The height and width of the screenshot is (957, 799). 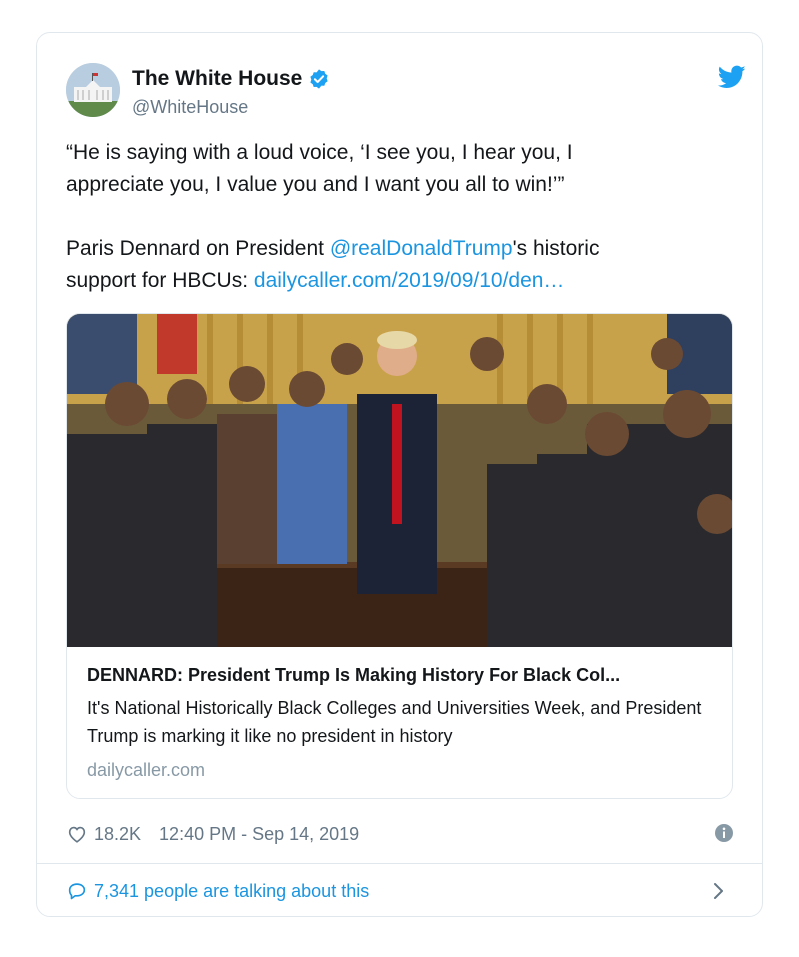 What do you see at coordinates (400, 834) in the screenshot?
I see `tweet-meta: 18.2K 12:40 PM - Sep 14, 2019` at bounding box center [400, 834].